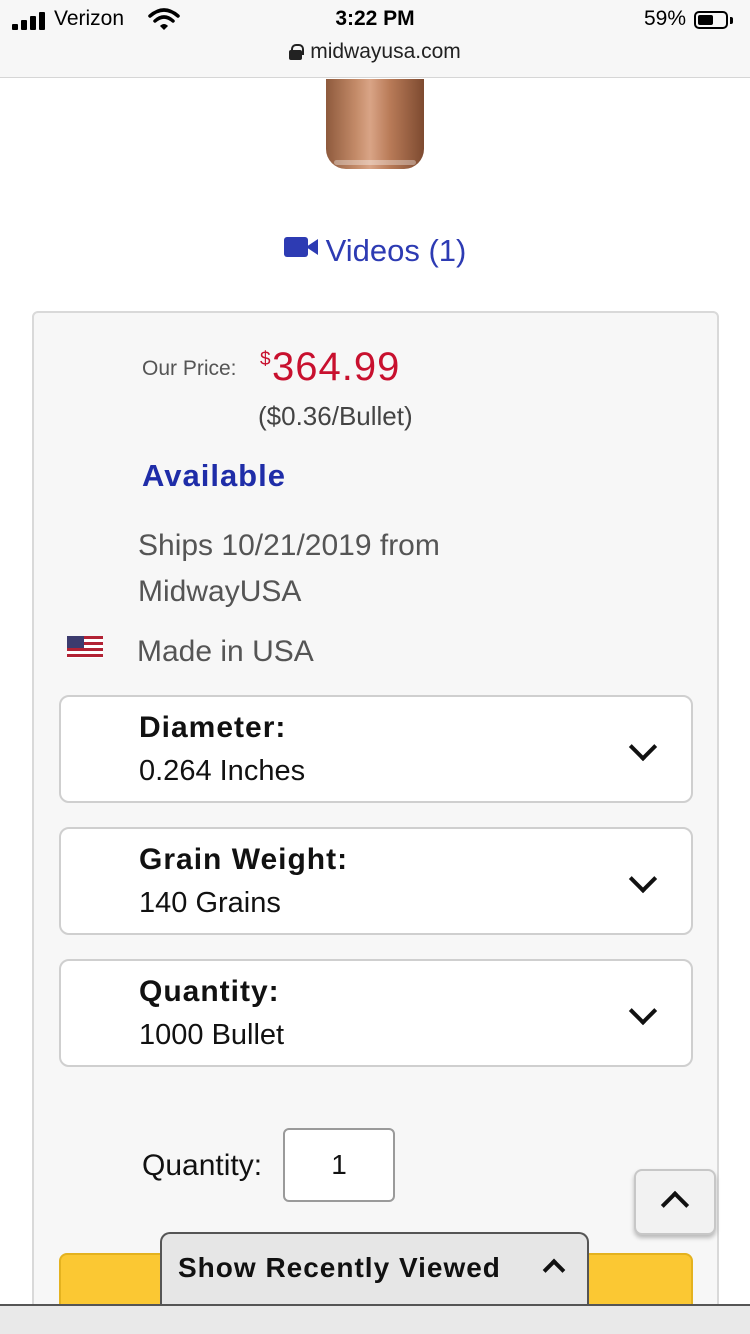  What do you see at coordinates (244, 859) in the screenshot?
I see `option-label: Grain Weight:` at bounding box center [244, 859].